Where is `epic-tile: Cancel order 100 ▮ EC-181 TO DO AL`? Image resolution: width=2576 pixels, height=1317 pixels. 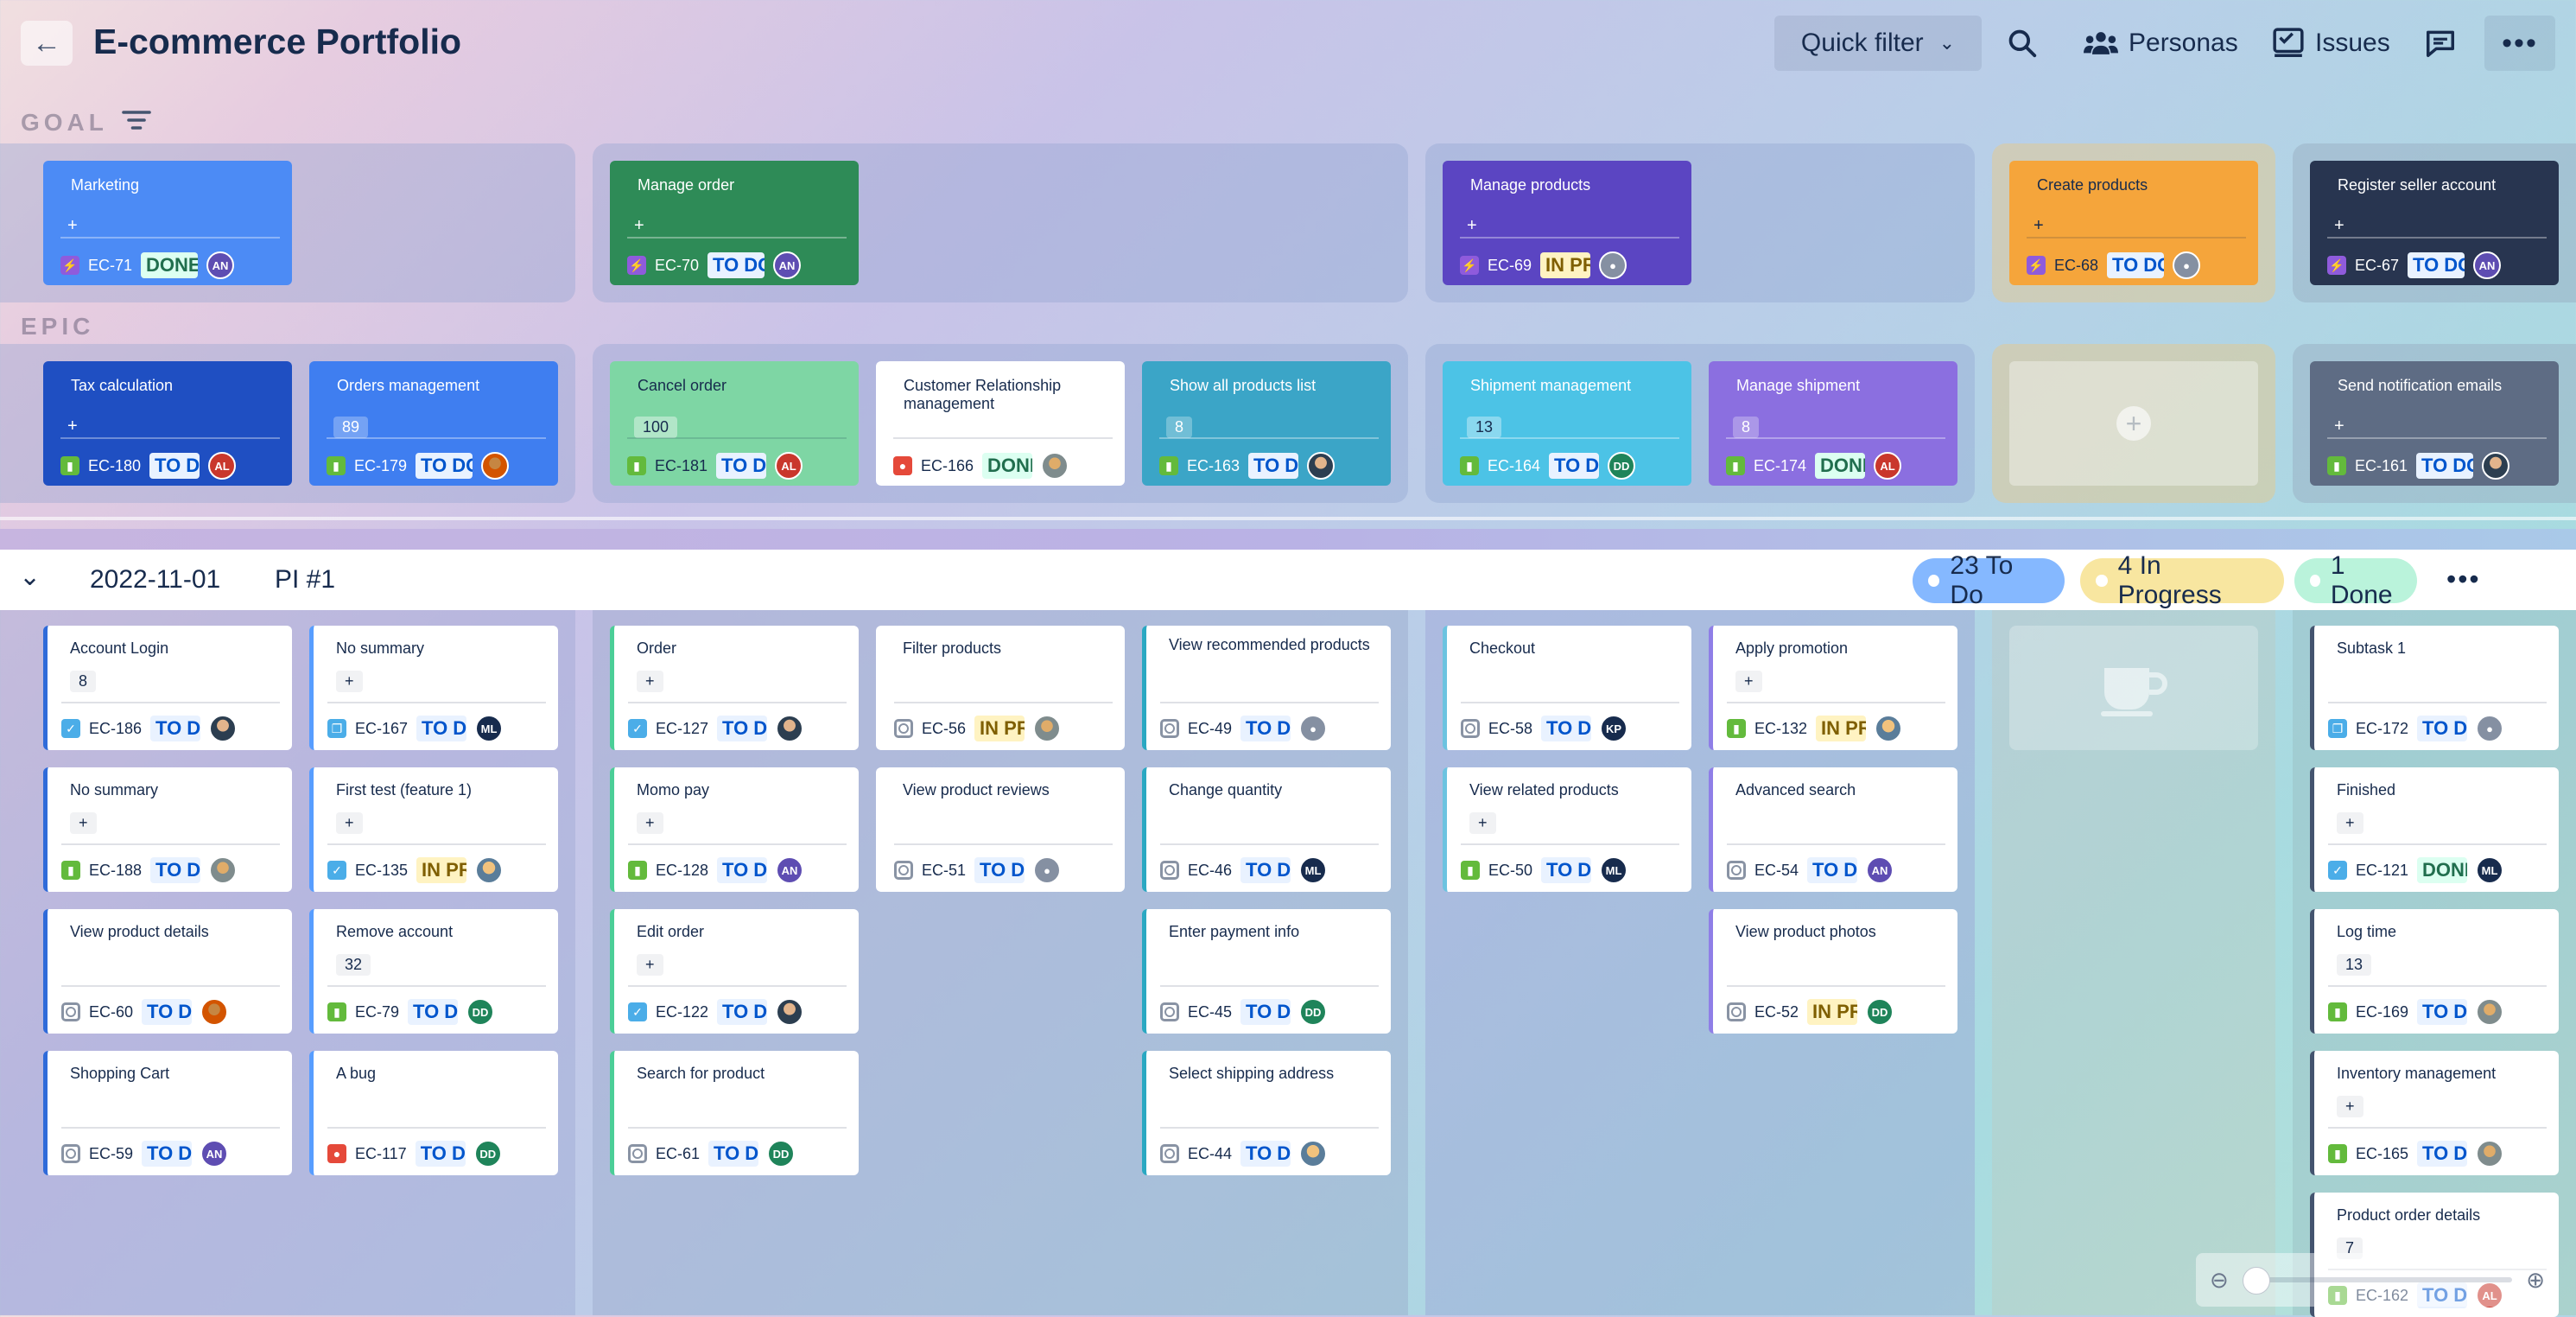 epic-tile: Cancel order 100 ▮ EC-181 TO DO AL is located at coordinates (734, 423).